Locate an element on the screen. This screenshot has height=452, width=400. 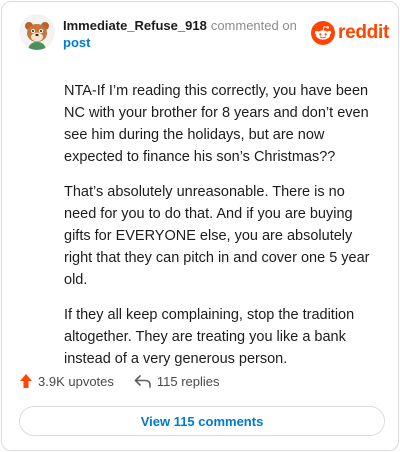
upvote-button: 3.9K upvotes is located at coordinates (66, 381).